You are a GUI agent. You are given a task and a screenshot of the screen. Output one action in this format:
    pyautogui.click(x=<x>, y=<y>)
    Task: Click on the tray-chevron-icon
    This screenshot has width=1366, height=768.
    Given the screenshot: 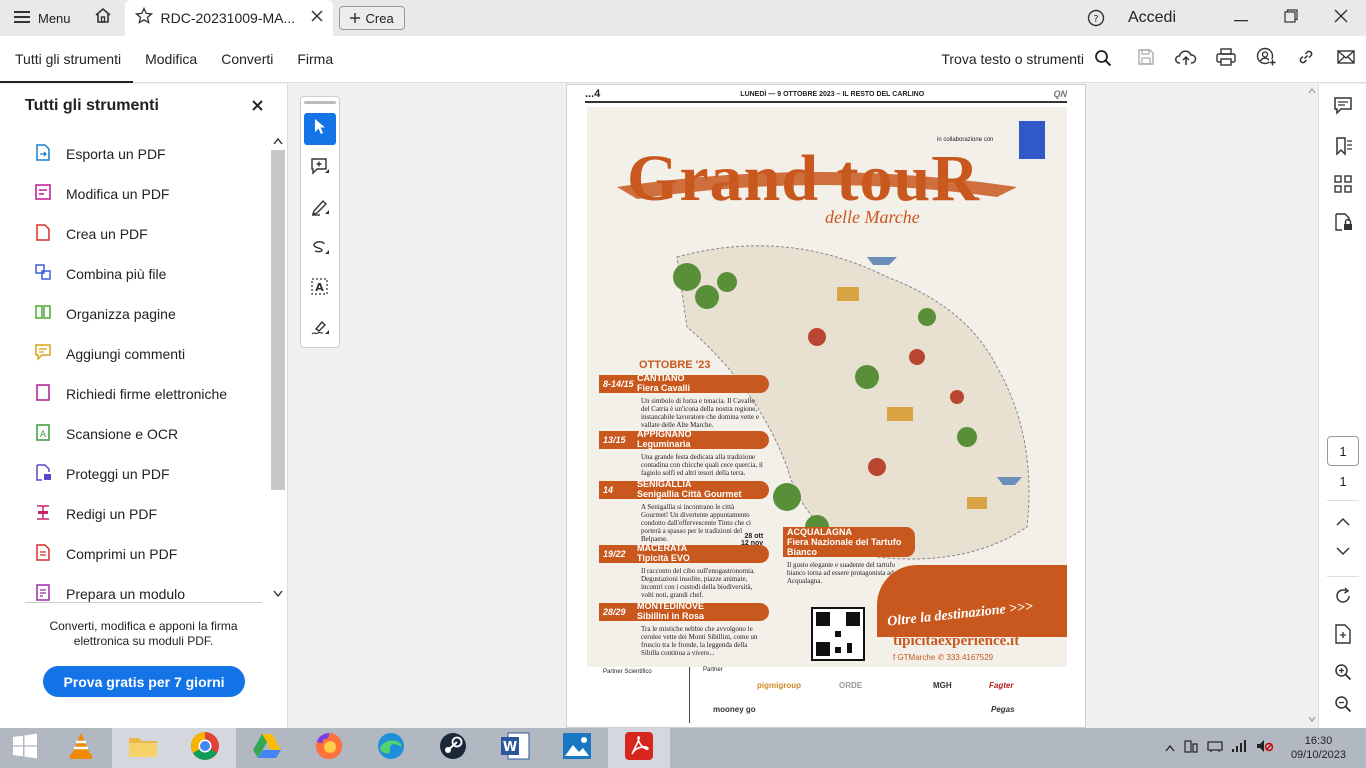 What is the action you would take?
    pyautogui.click(x=1170, y=748)
    